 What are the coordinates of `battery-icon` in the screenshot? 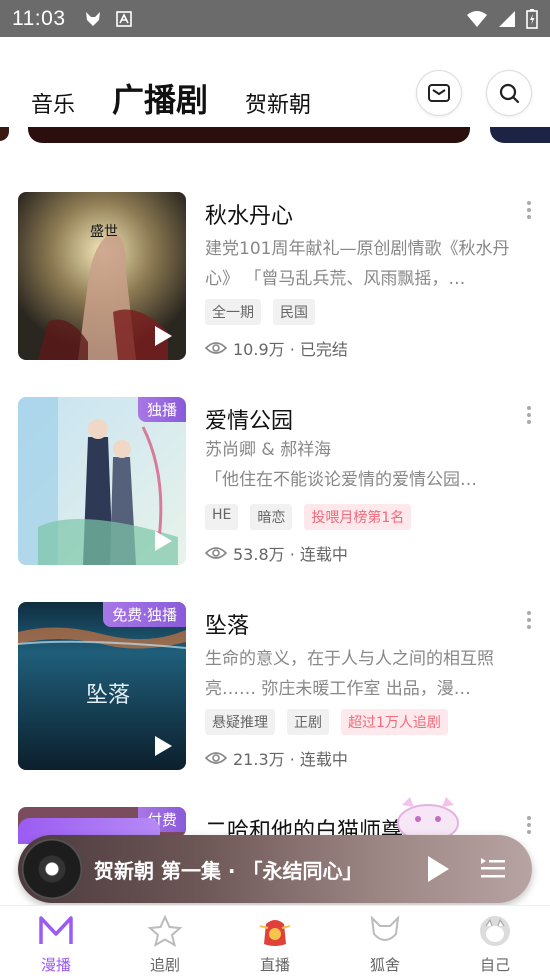 It's located at (532, 18).